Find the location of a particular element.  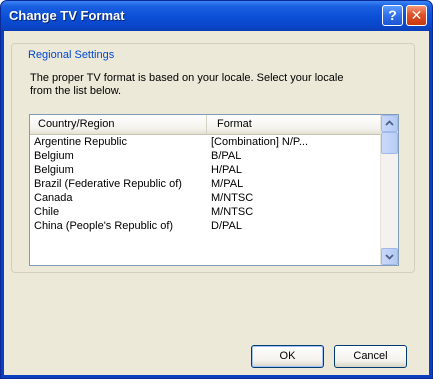

cancel-button: Cancel is located at coordinates (370, 356).